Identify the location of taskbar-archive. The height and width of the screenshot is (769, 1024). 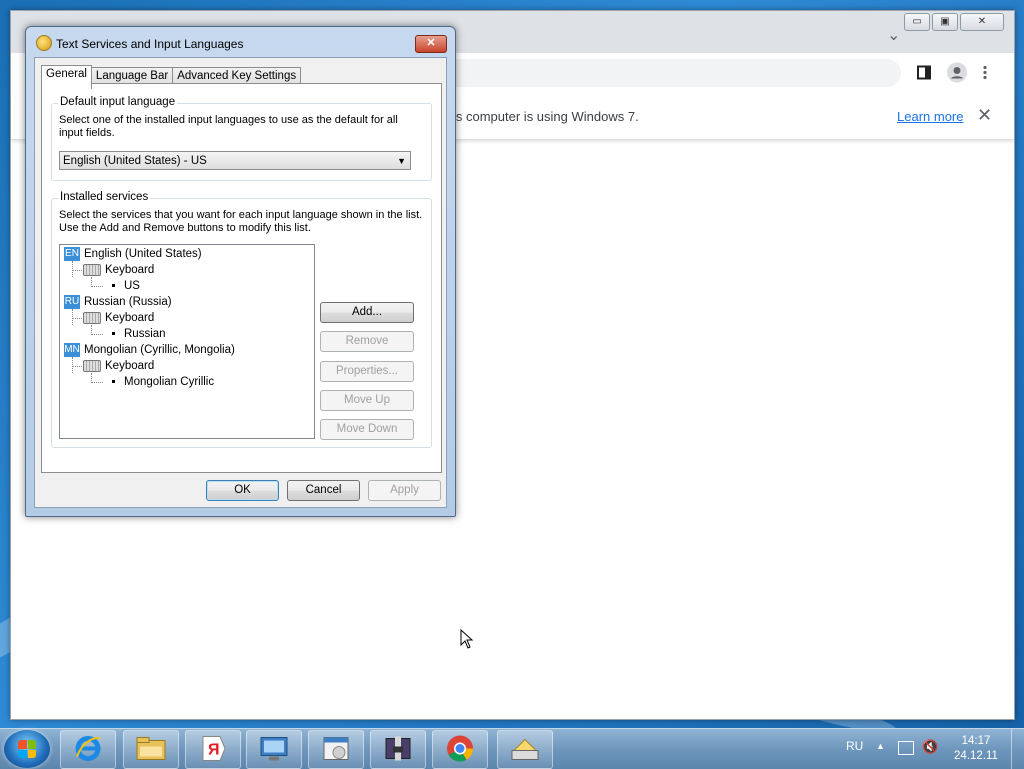
(398, 749).